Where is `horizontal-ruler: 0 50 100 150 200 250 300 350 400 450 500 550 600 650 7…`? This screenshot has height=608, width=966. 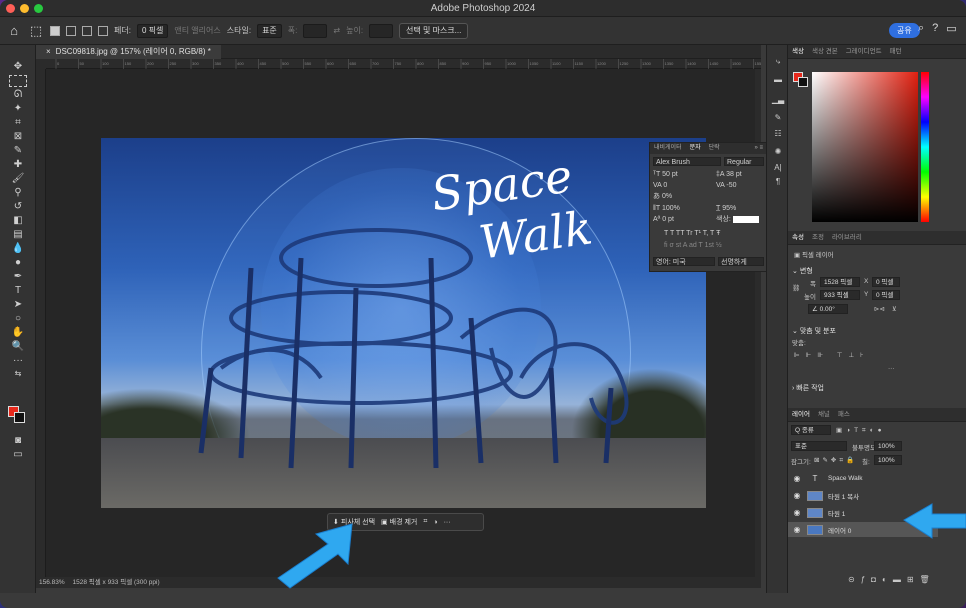
horizontal-ruler: 0 50 100 150 200 250 300 350 400 450 500 550 600 650 7… is located at coordinates (405, 64).